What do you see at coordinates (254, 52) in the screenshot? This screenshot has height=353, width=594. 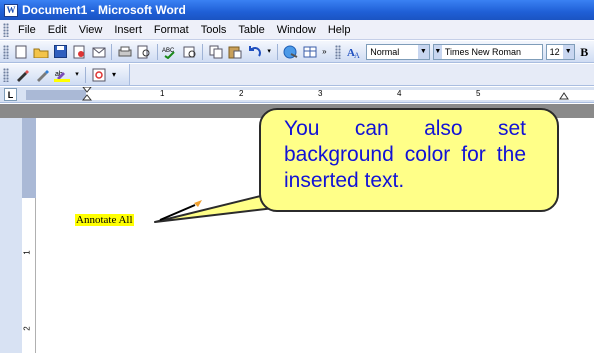 I see `undo-icon` at bounding box center [254, 52].